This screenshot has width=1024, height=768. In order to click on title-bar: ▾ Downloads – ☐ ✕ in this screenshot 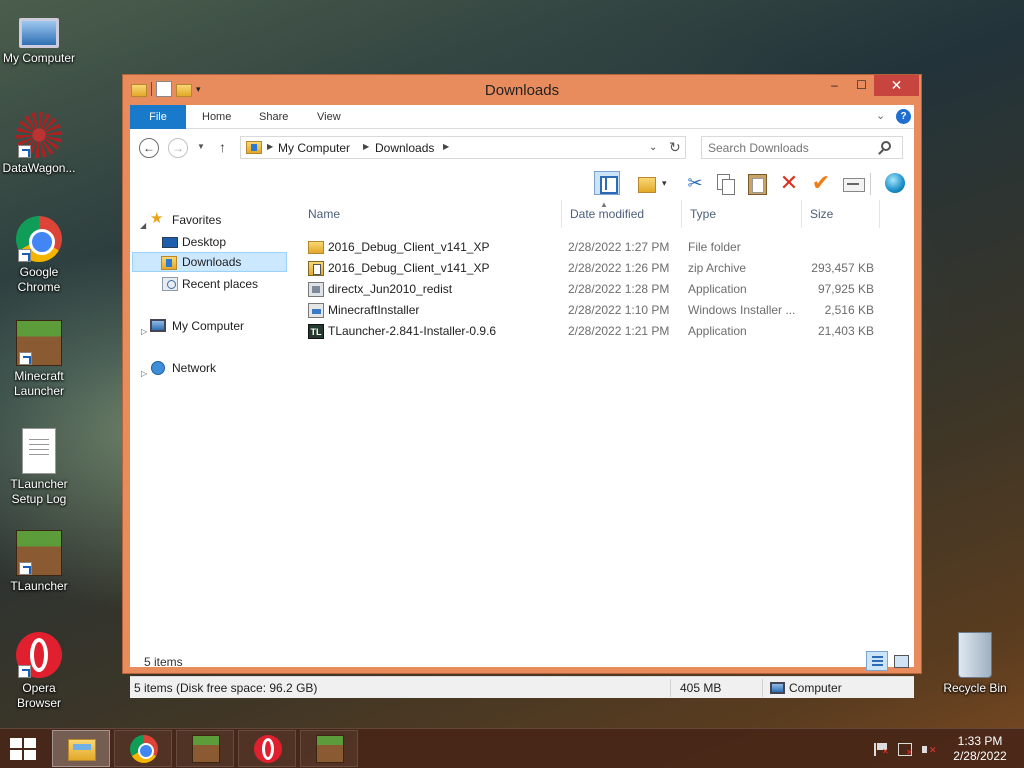, I will do `click(522, 90)`.